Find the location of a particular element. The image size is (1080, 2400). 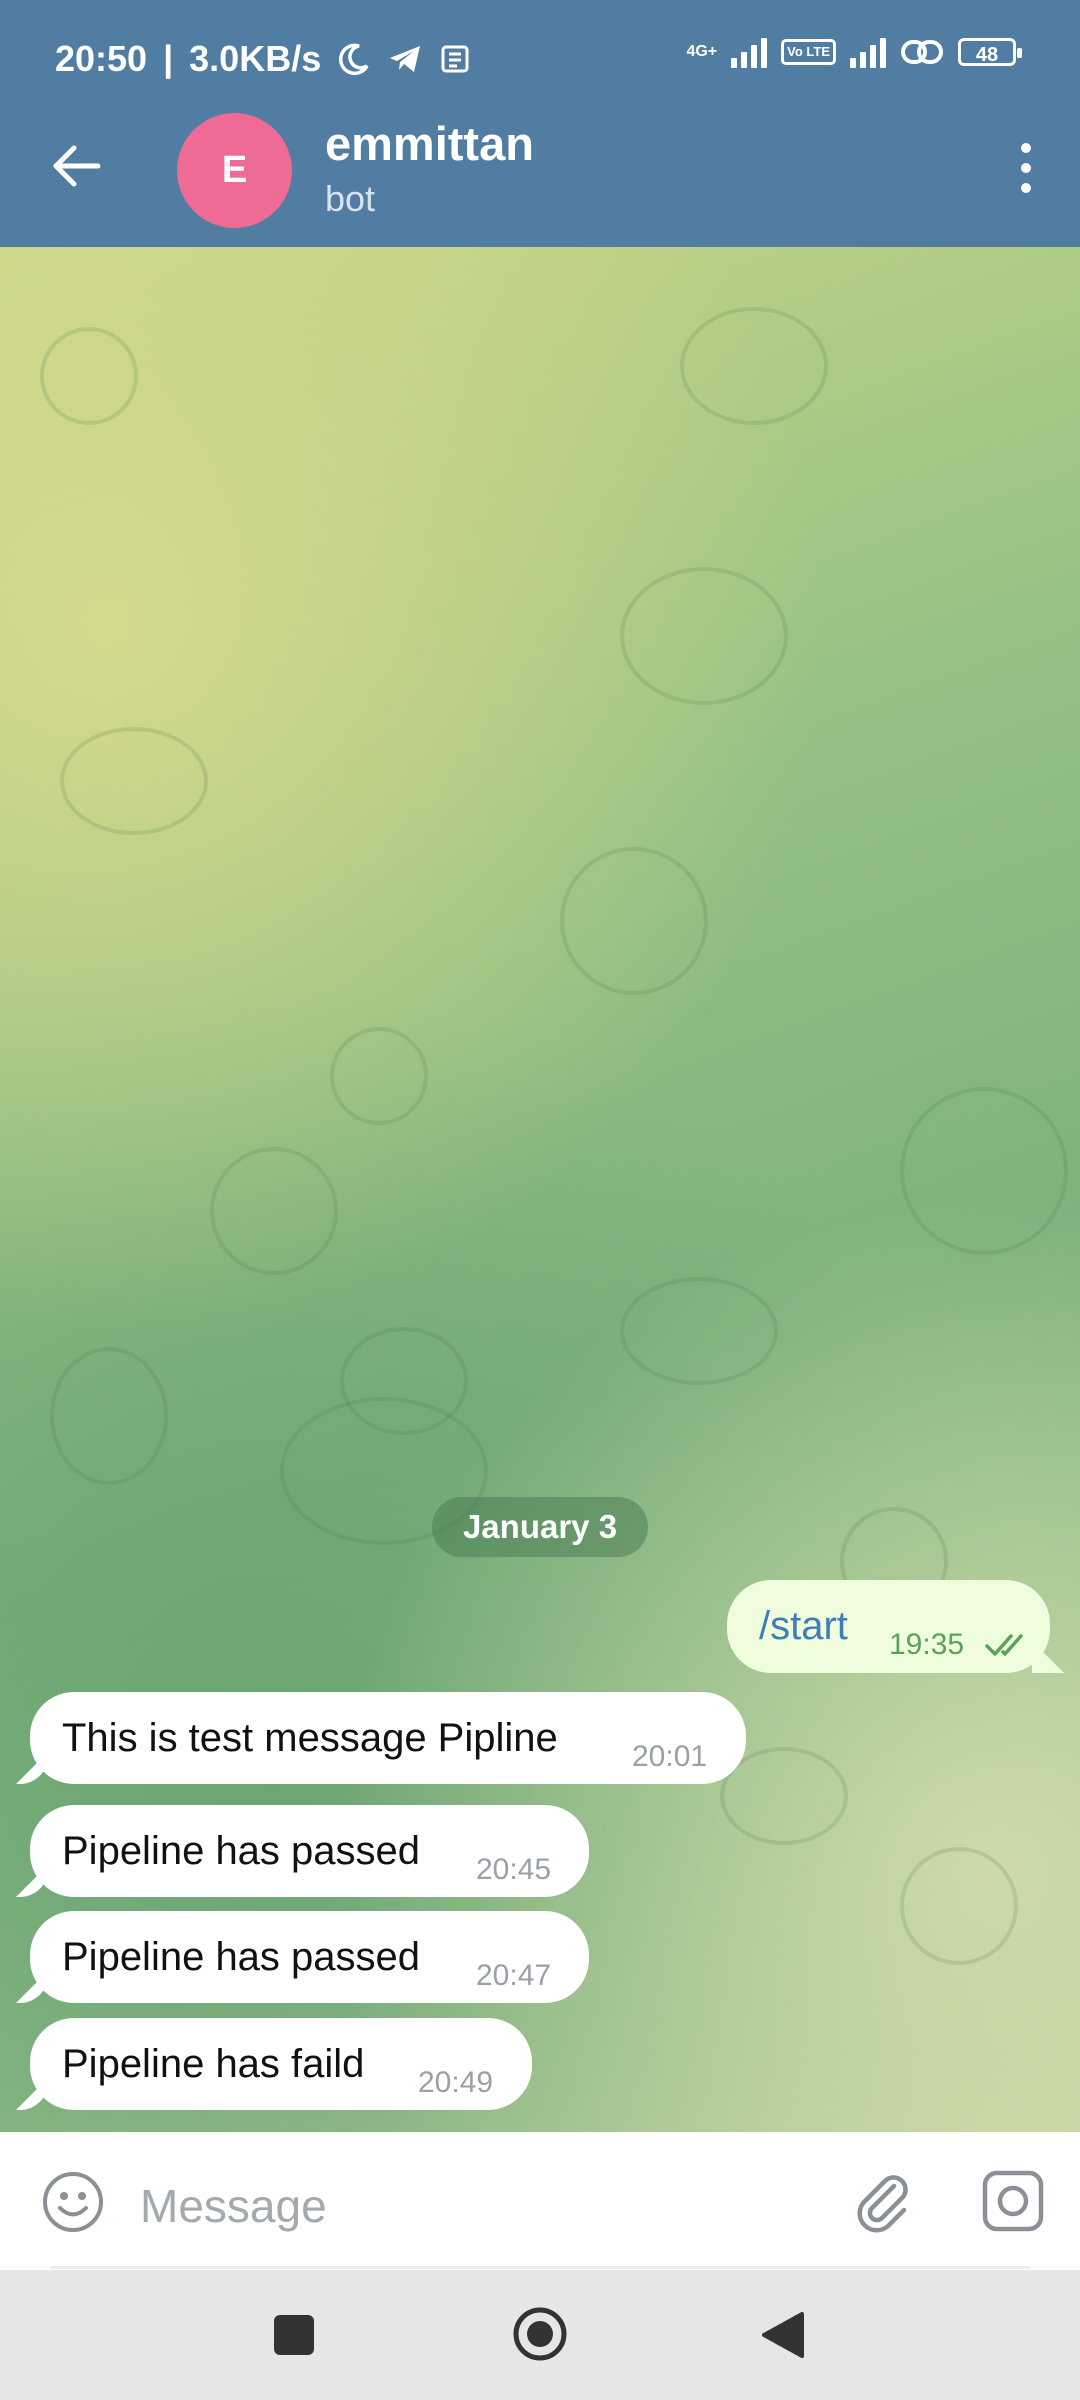

incoming-message: This is test message Pipline 20:01 is located at coordinates (388, 1738).